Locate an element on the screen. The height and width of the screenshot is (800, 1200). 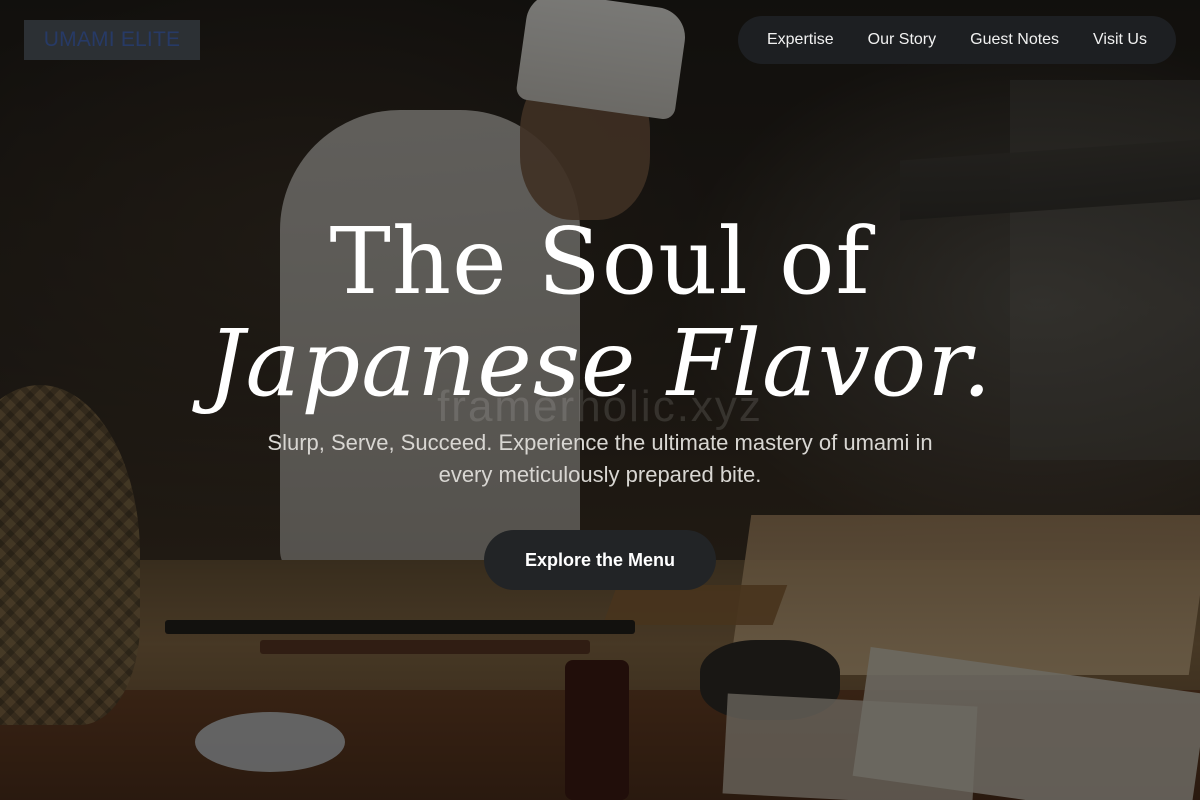
nav-link-guest-notes: Guest Notes is located at coordinates (1014, 40).